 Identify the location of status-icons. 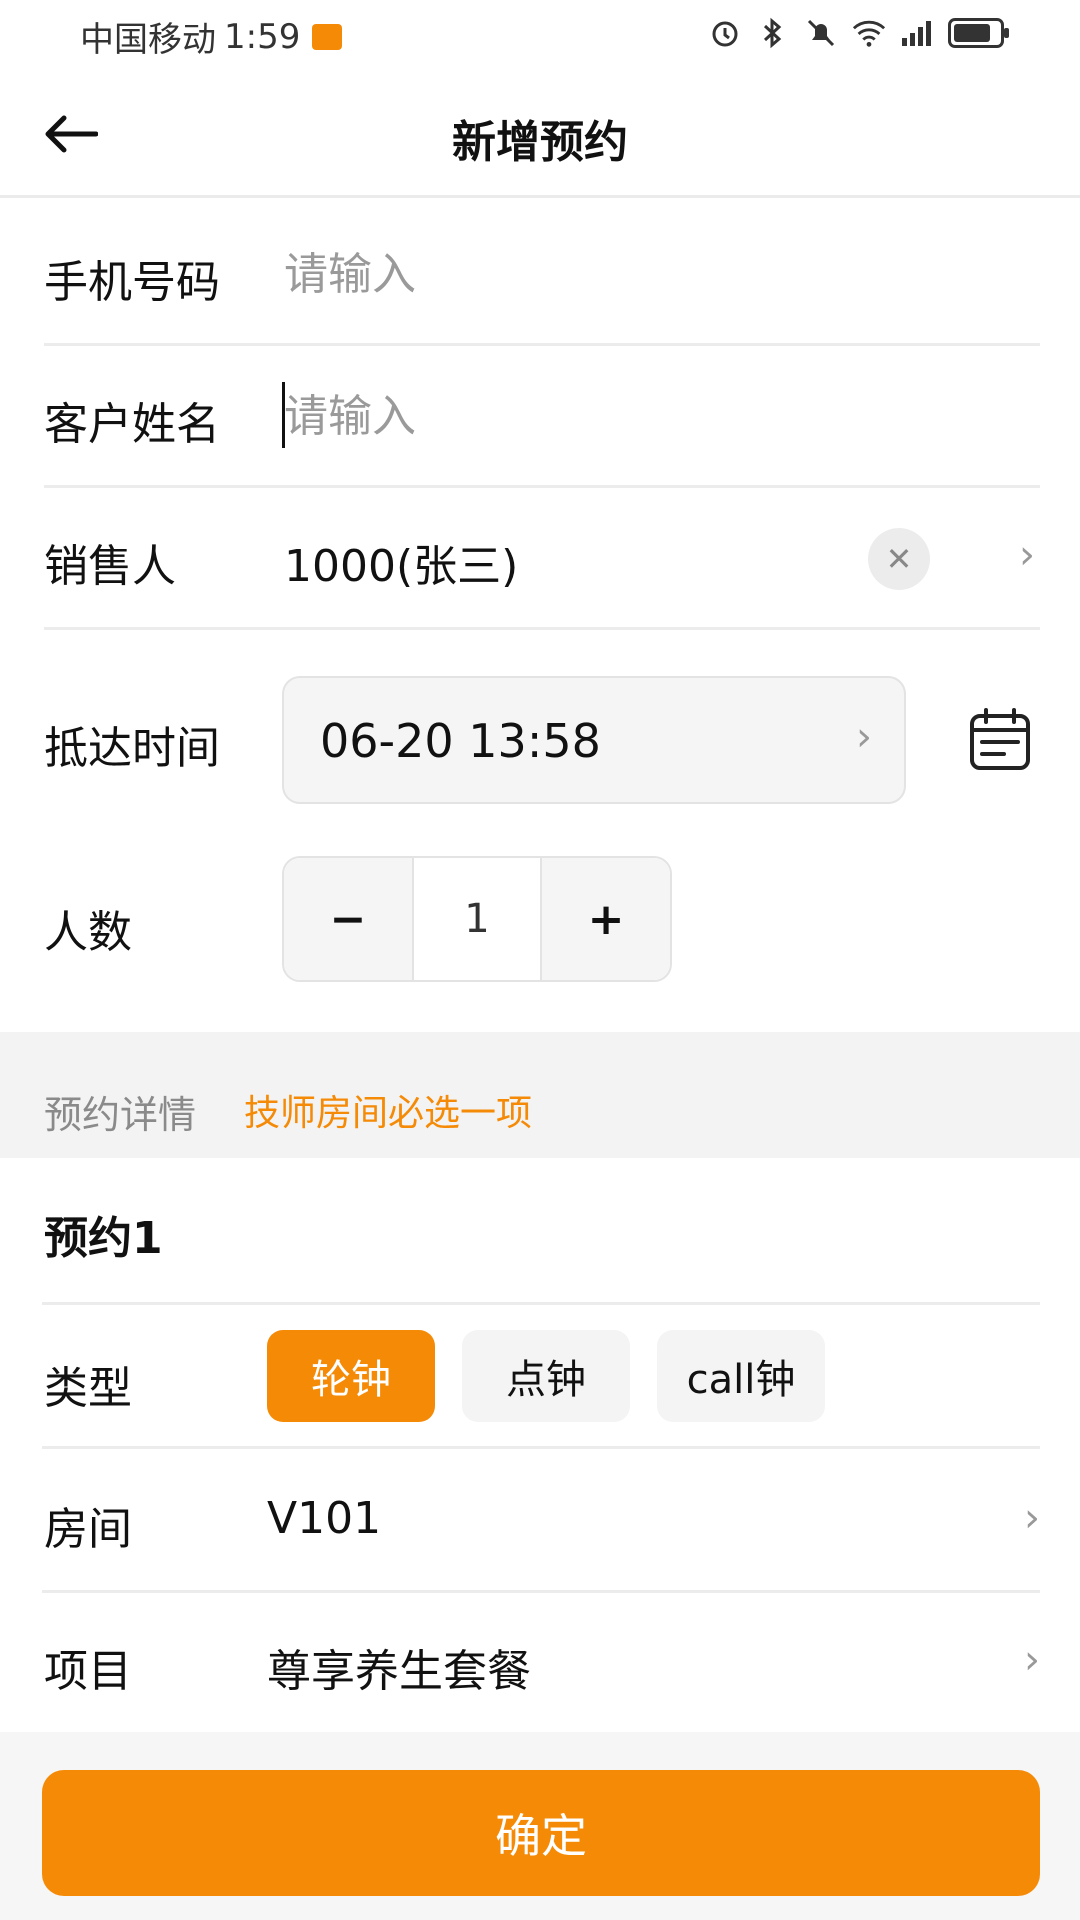
(858, 33).